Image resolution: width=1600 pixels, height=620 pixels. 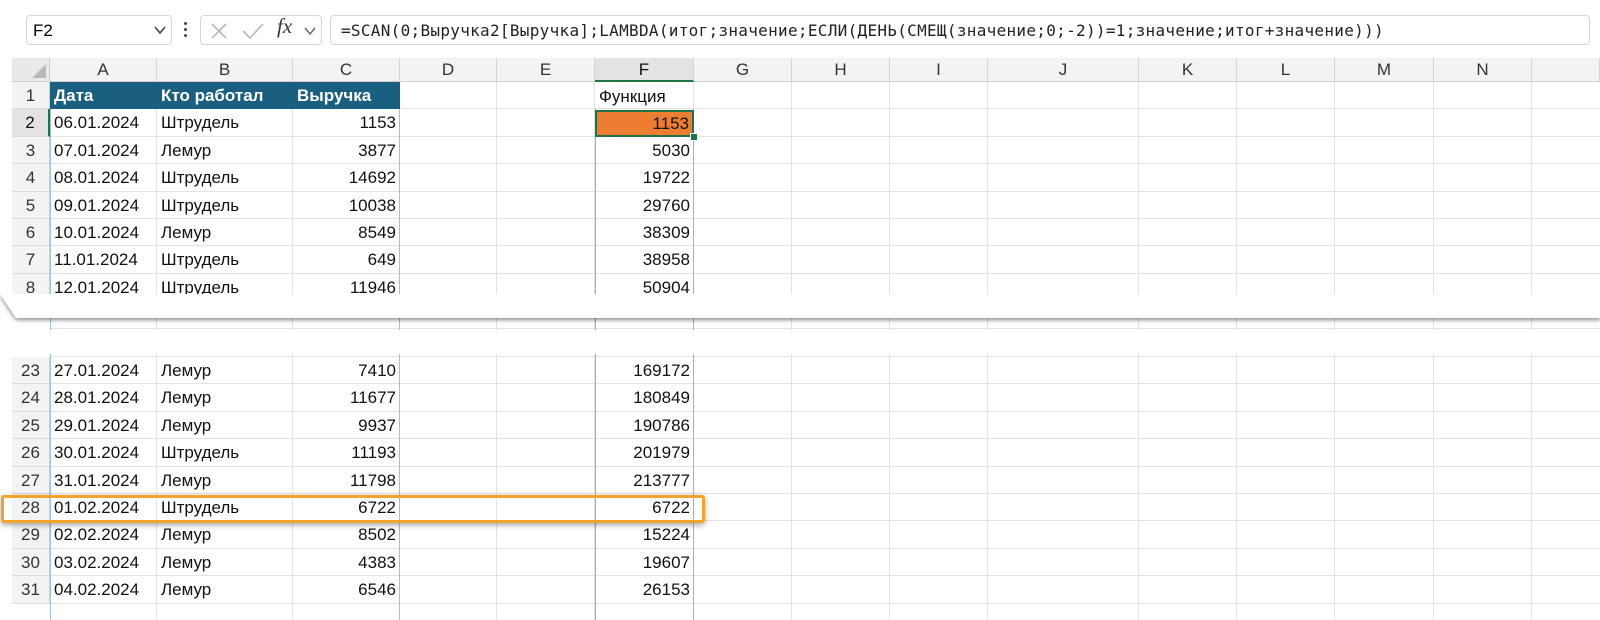 I want to click on revenue-cell: 10038, so click(x=346, y=205).